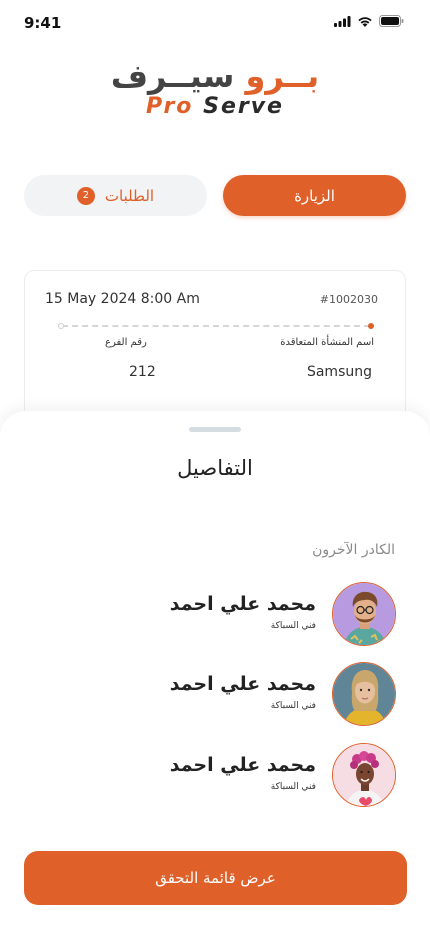 The height and width of the screenshot is (932, 430). What do you see at coordinates (243, 106) in the screenshot?
I see `logo-english-serve: Serve` at bounding box center [243, 106].